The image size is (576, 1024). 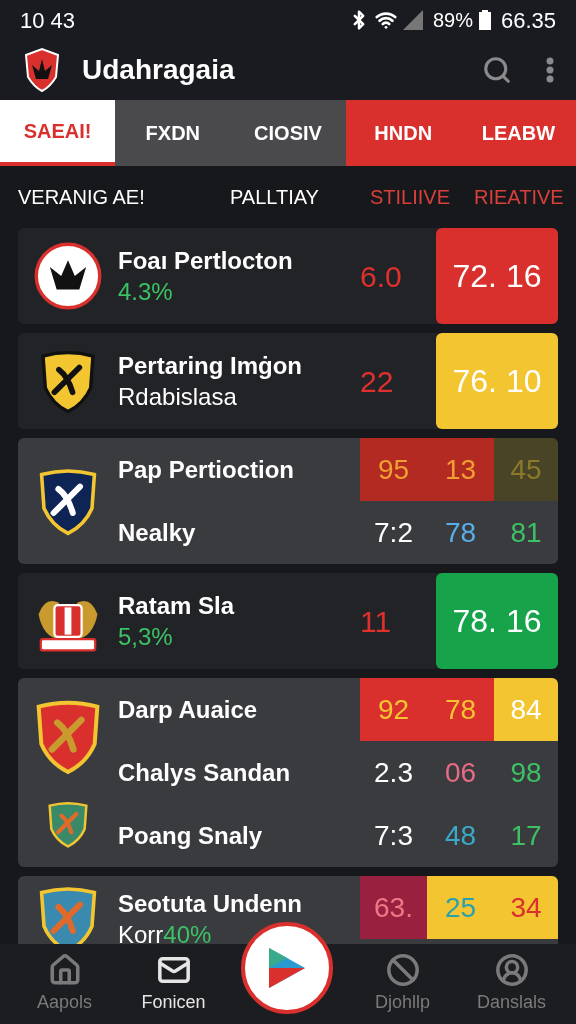 What do you see at coordinates (526, 469) in the screenshot?
I see `stat-value: 45` at bounding box center [526, 469].